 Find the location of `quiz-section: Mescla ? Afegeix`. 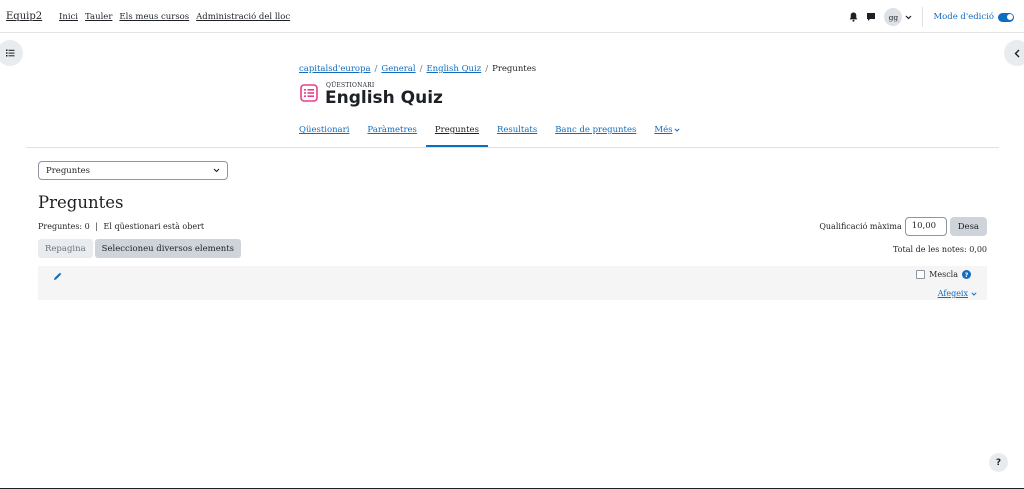

quiz-section: Mescla ? Afegeix is located at coordinates (512, 283).